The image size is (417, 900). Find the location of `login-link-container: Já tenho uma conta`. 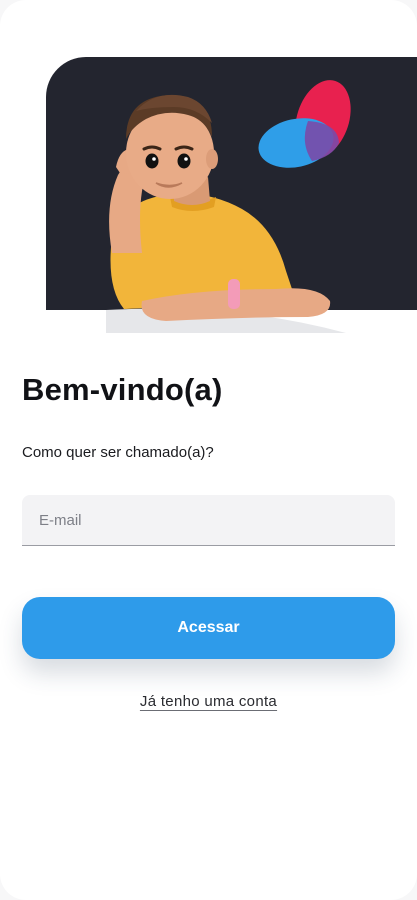

login-link-container: Já tenho uma conta is located at coordinates (208, 701).